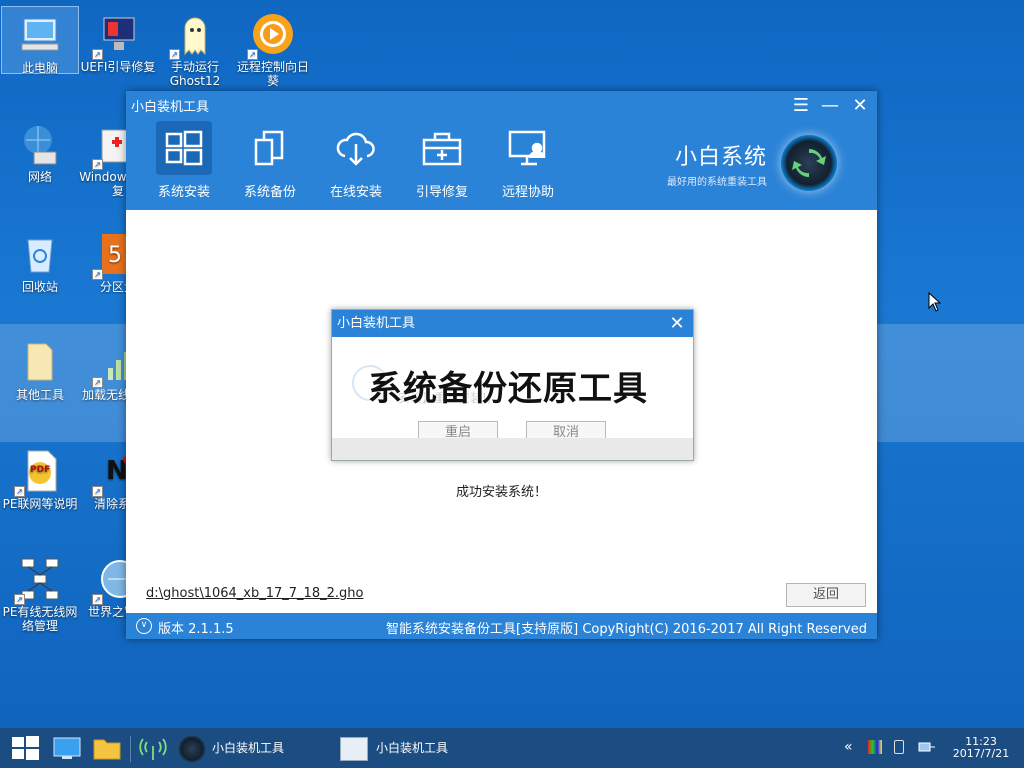 The image size is (1024, 768). I want to click on network-globe-icon, so click(40, 144).